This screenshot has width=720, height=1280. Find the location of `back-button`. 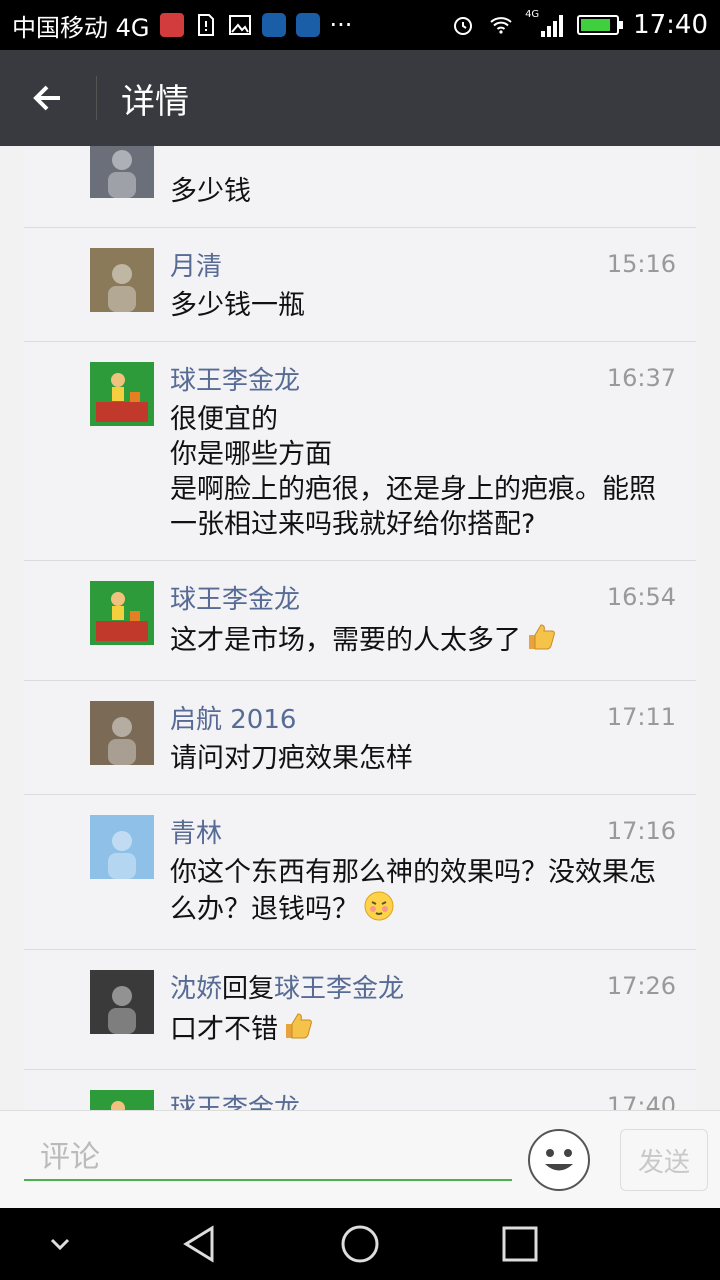

back-button is located at coordinates (48, 98).